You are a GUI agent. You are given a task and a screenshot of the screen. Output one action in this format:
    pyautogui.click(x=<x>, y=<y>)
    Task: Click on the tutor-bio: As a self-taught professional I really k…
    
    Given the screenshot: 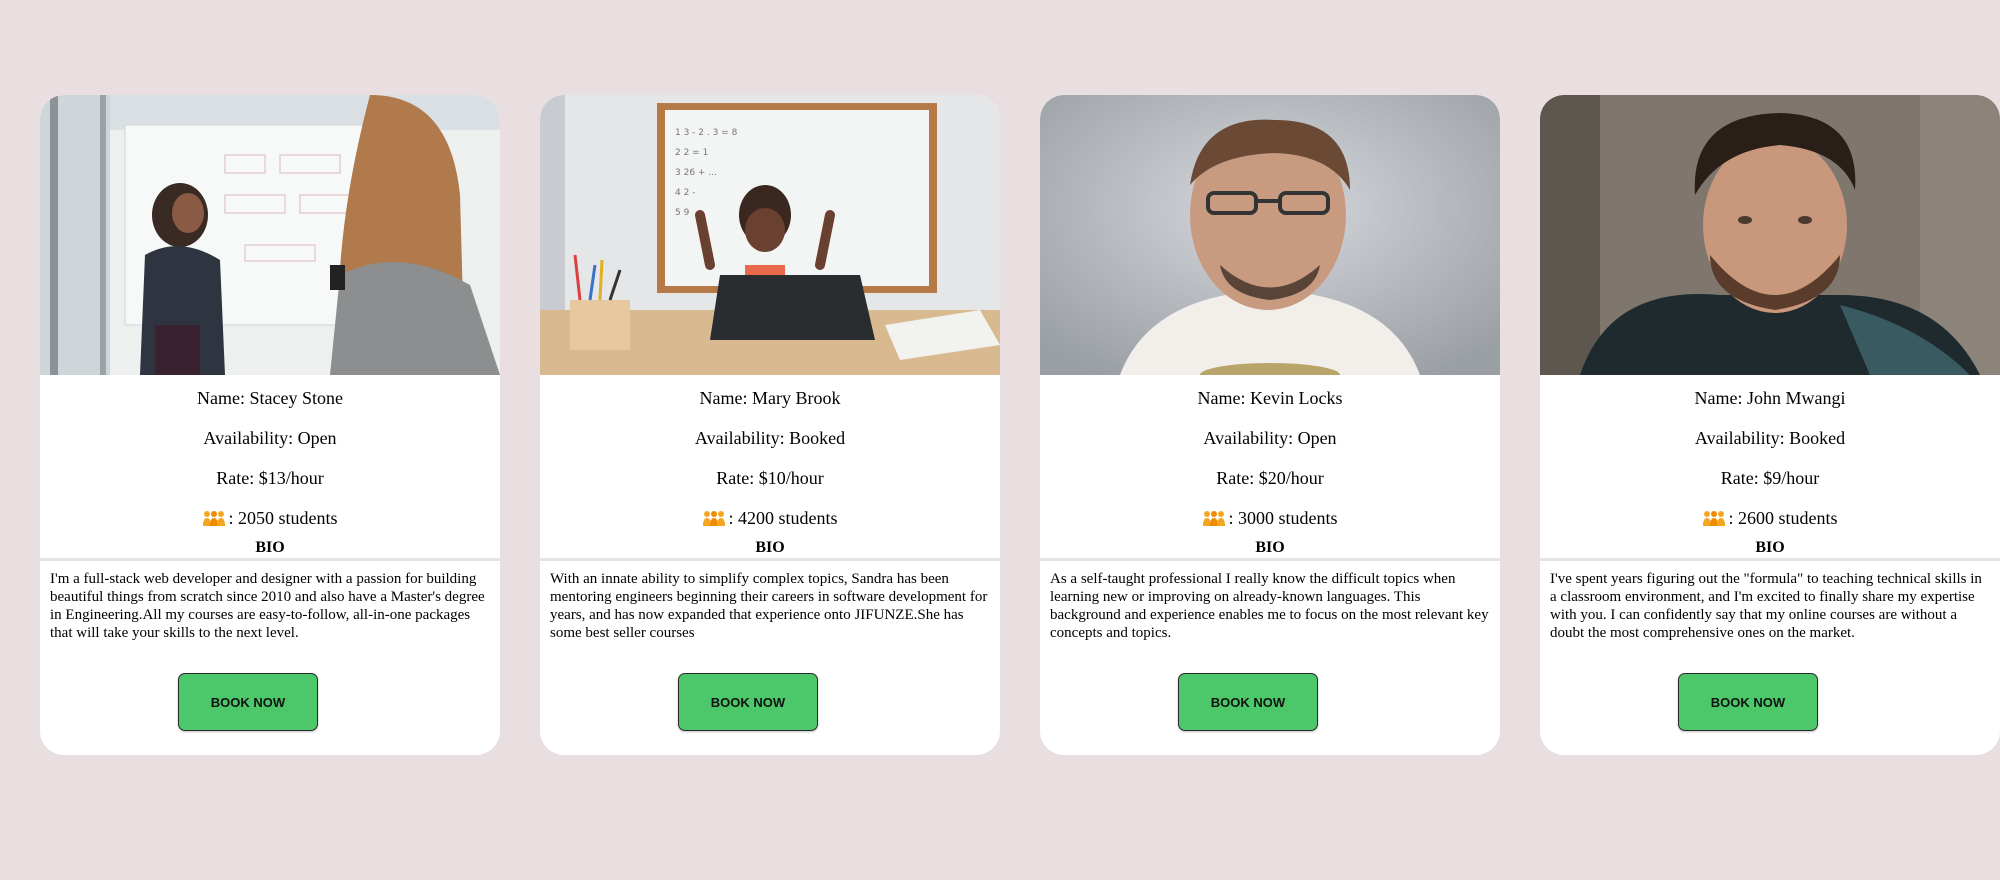 What is the action you would take?
    pyautogui.click(x=1269, y=606)
    